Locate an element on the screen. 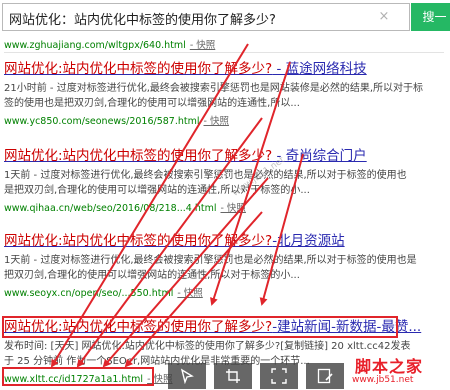  result-url-link: www.seoyx.cn/open/seo/...550.html is located at coordinates (88, 293).